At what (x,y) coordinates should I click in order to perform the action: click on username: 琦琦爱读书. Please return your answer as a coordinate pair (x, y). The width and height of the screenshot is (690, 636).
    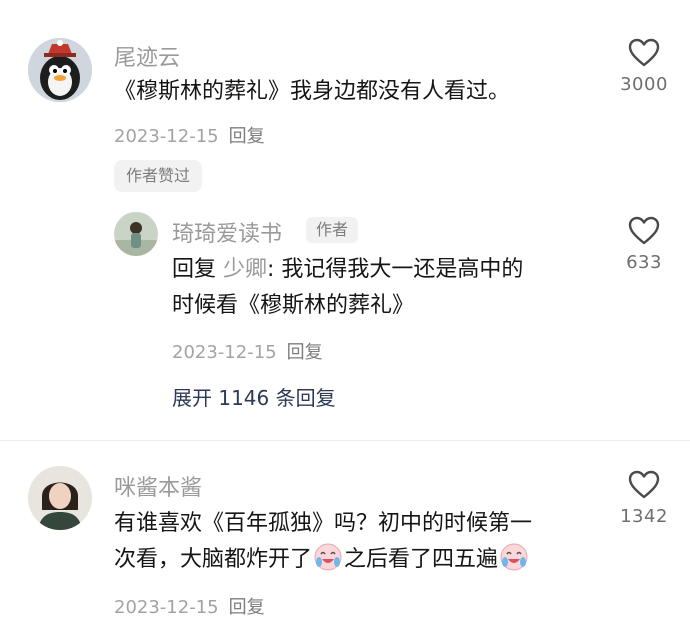
    Looking at the image, I should click on (227, 232).